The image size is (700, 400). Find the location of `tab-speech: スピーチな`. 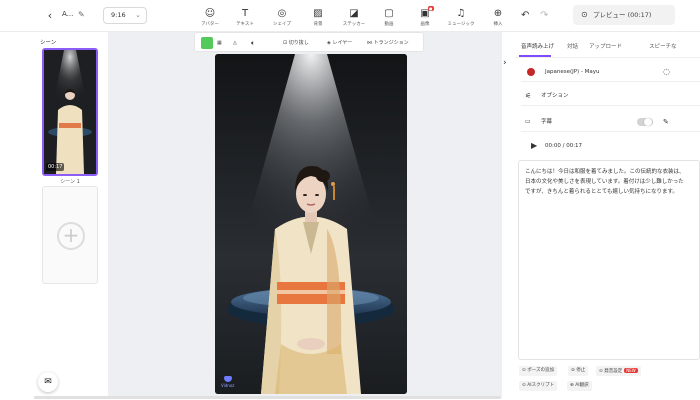

tab-speech: スピーチな is located at coordinates (663, 46).